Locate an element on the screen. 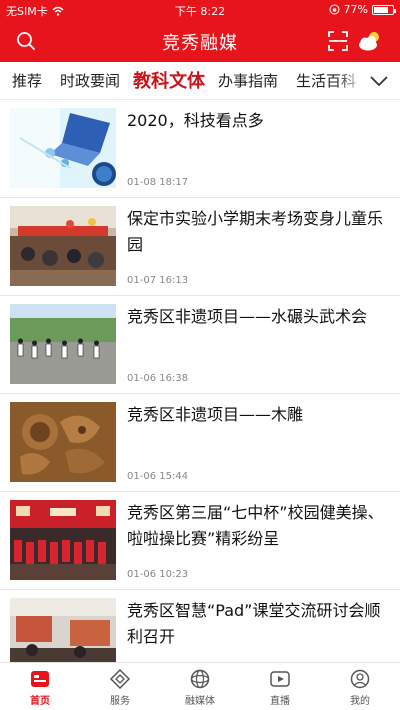  chevron-down-icon is located at coordinates (379, 81).